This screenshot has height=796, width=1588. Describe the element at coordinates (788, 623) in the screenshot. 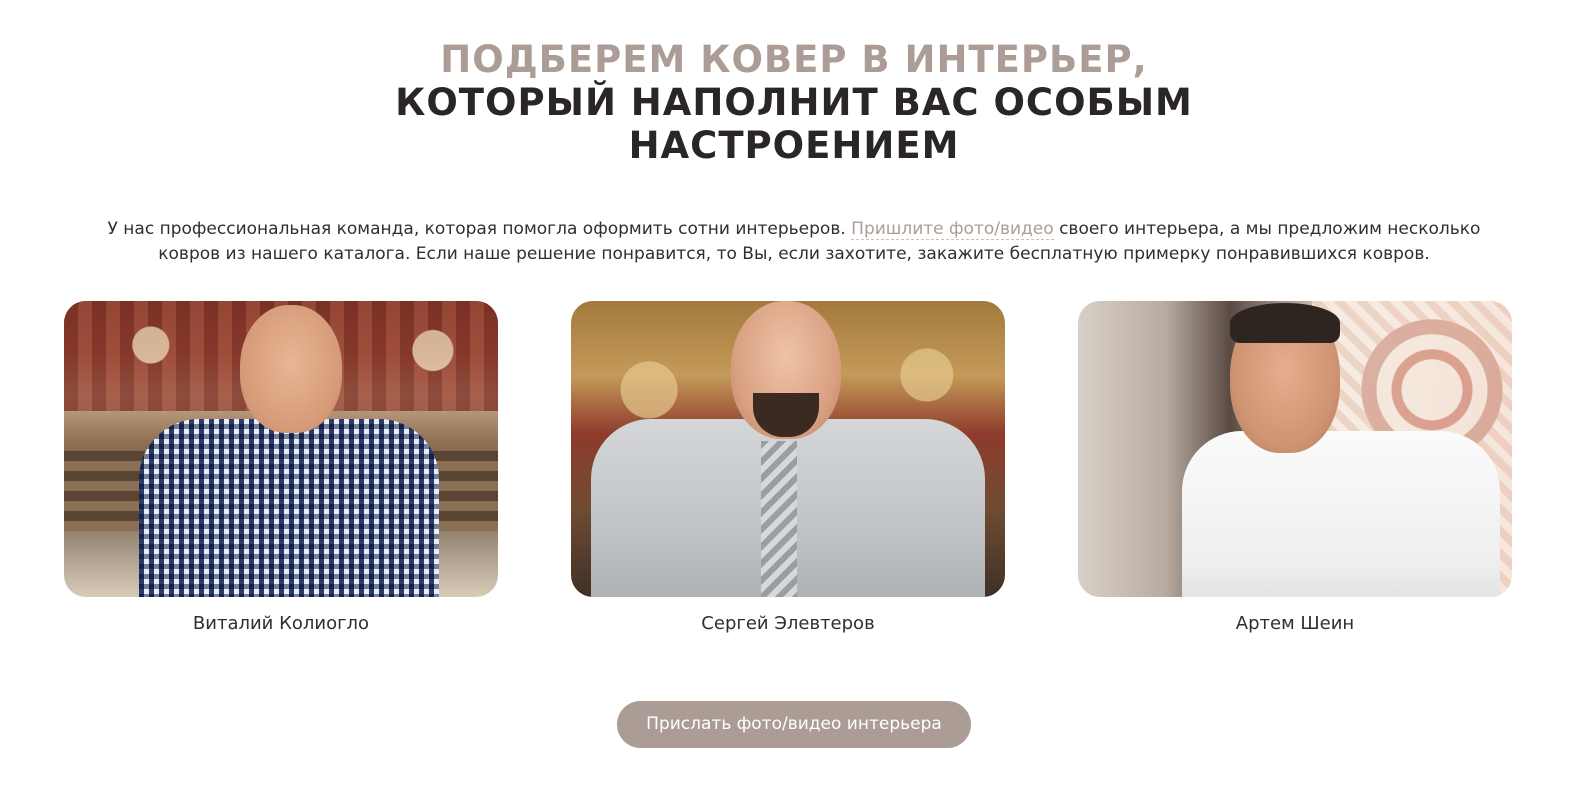

I see `team-member-name: Сергей Элевтеров` at that location.